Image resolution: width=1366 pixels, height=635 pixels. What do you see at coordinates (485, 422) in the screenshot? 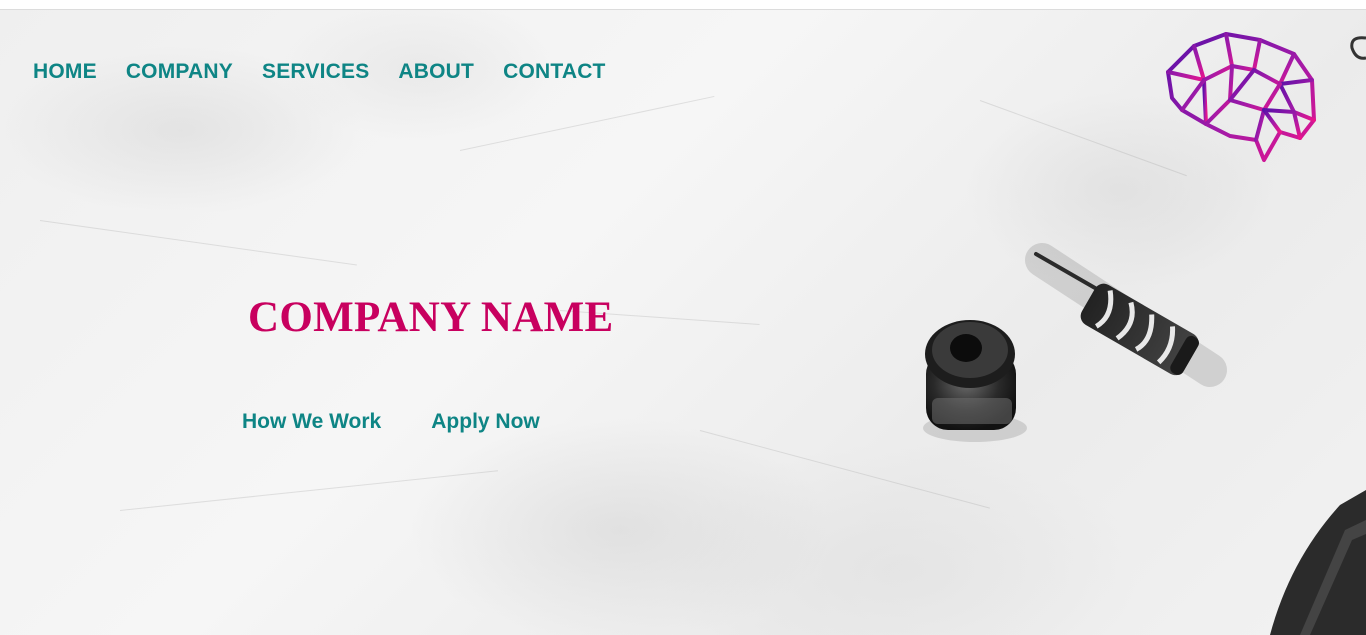
I see `apply-now-link: Apply Now` at bounding box center [485, 422].